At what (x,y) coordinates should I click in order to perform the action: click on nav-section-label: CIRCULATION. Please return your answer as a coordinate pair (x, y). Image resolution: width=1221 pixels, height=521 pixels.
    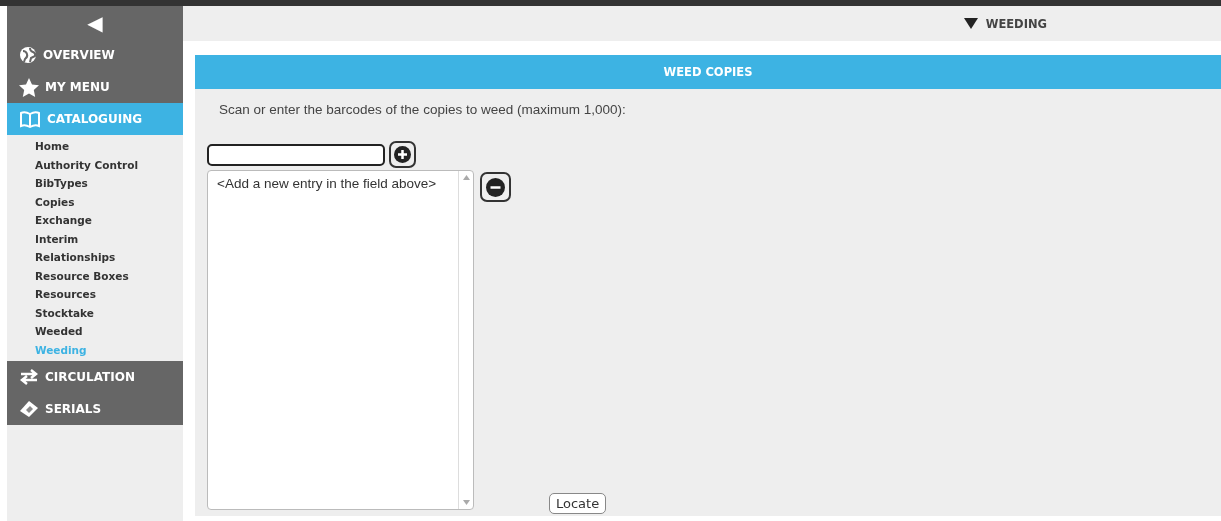
    Looking at the image, I should click on (90, 377).